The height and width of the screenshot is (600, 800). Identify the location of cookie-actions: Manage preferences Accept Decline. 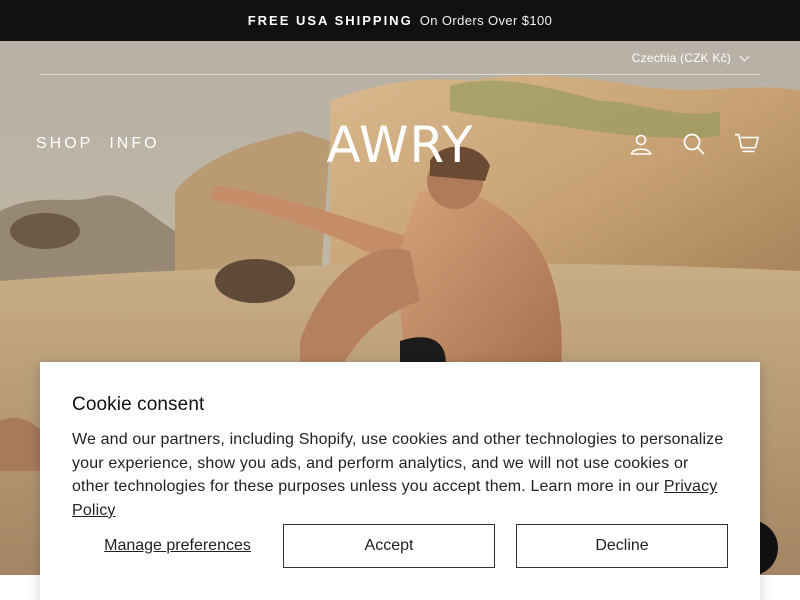
(400, 546).